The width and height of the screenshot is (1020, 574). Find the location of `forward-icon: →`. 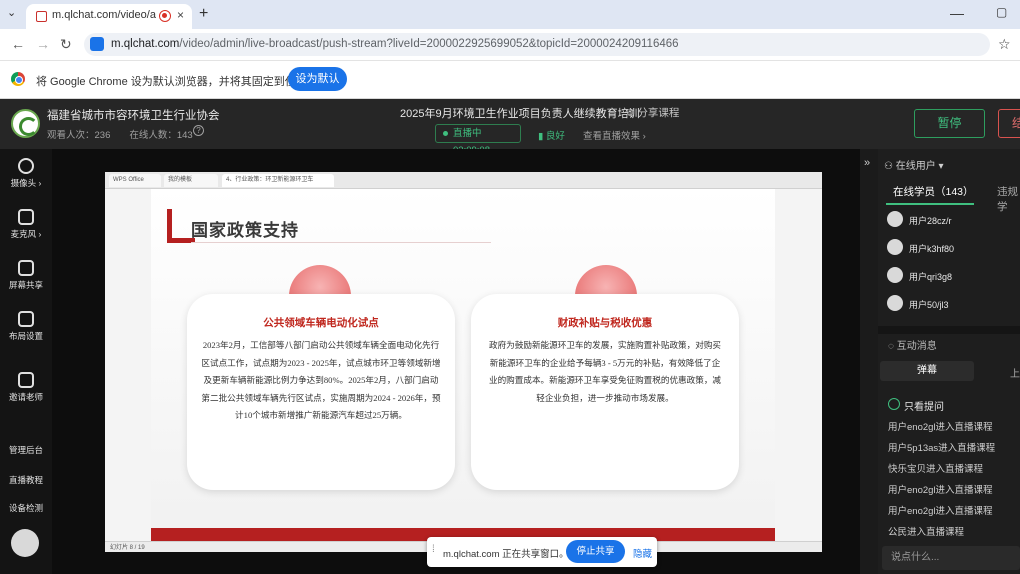

forward-icon: → is located at coordinates (43, 44).